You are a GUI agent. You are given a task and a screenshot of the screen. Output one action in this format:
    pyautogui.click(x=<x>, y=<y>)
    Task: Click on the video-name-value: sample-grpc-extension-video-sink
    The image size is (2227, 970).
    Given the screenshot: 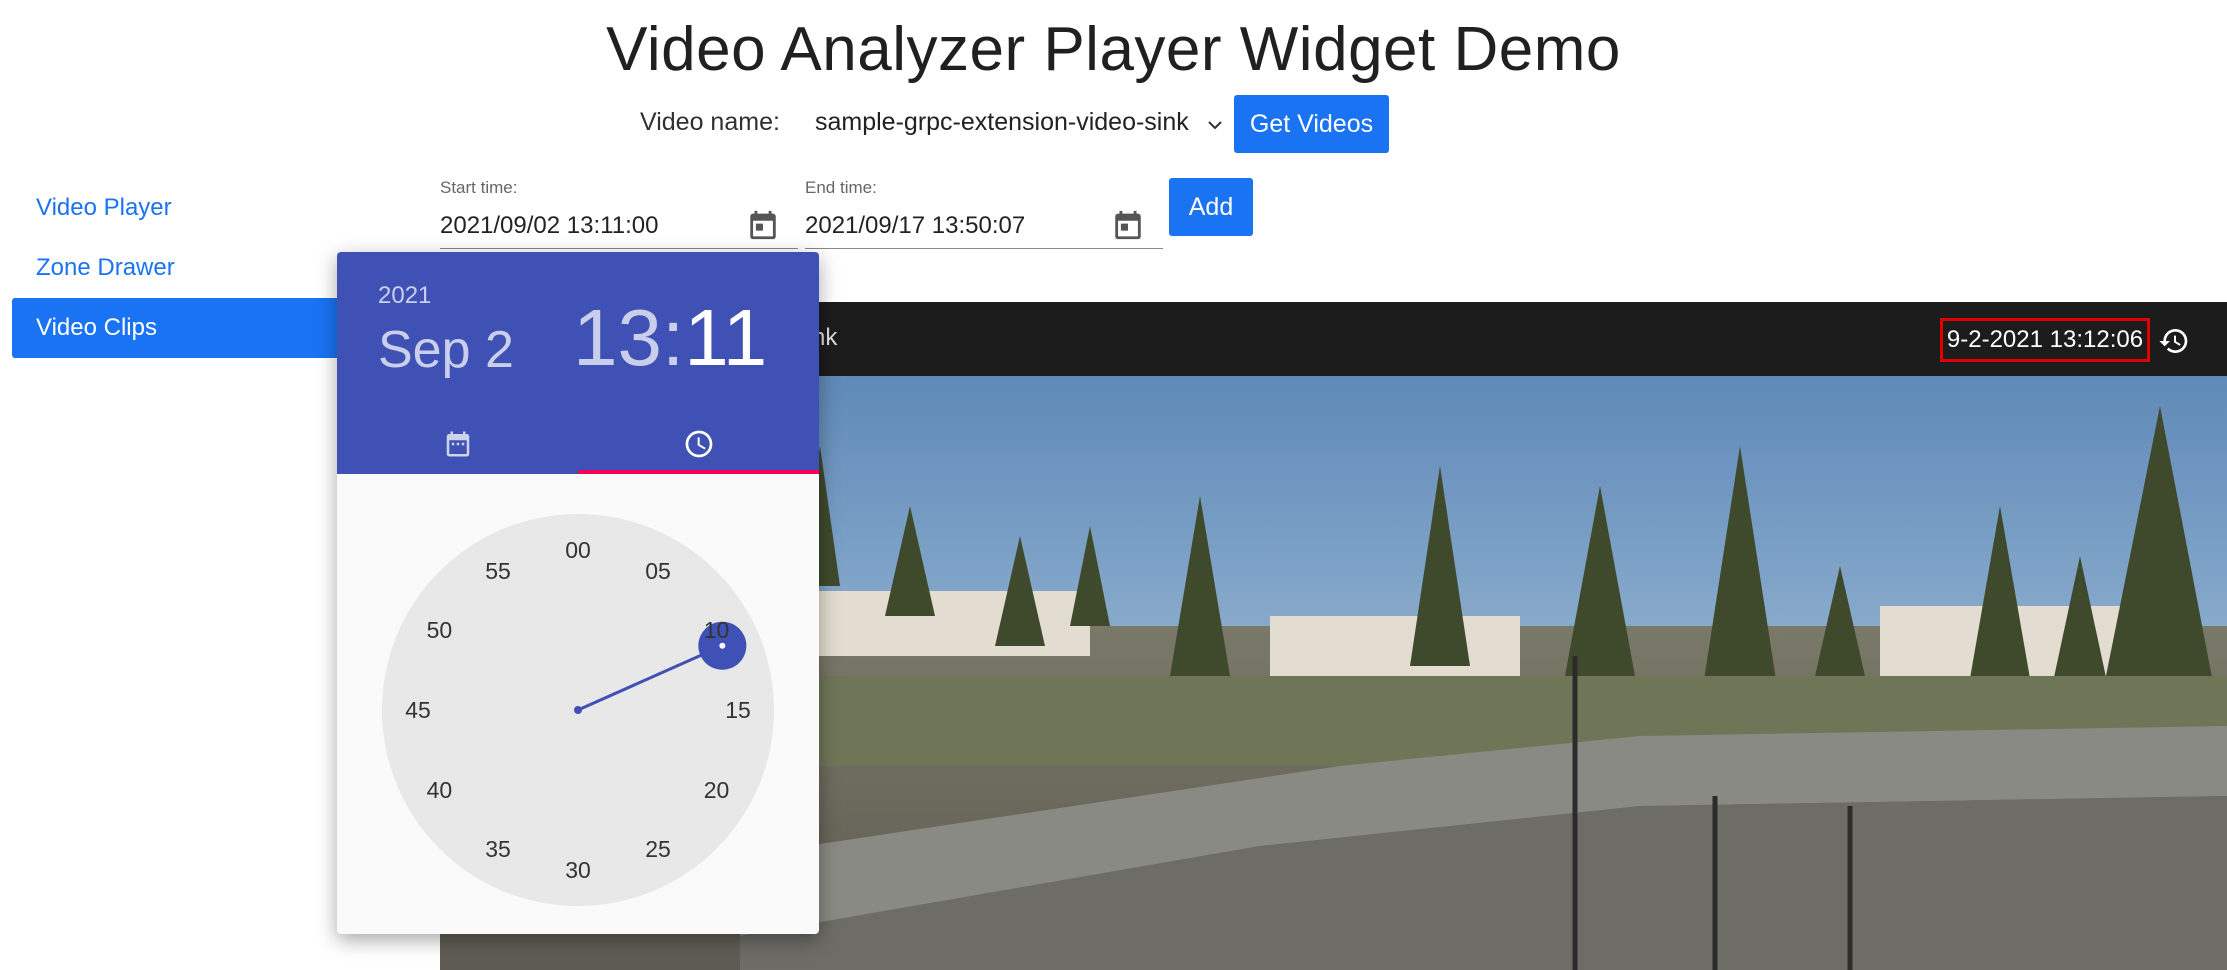 What is the action you would take?
    pyautogui.click(x=1002, y=122)
    